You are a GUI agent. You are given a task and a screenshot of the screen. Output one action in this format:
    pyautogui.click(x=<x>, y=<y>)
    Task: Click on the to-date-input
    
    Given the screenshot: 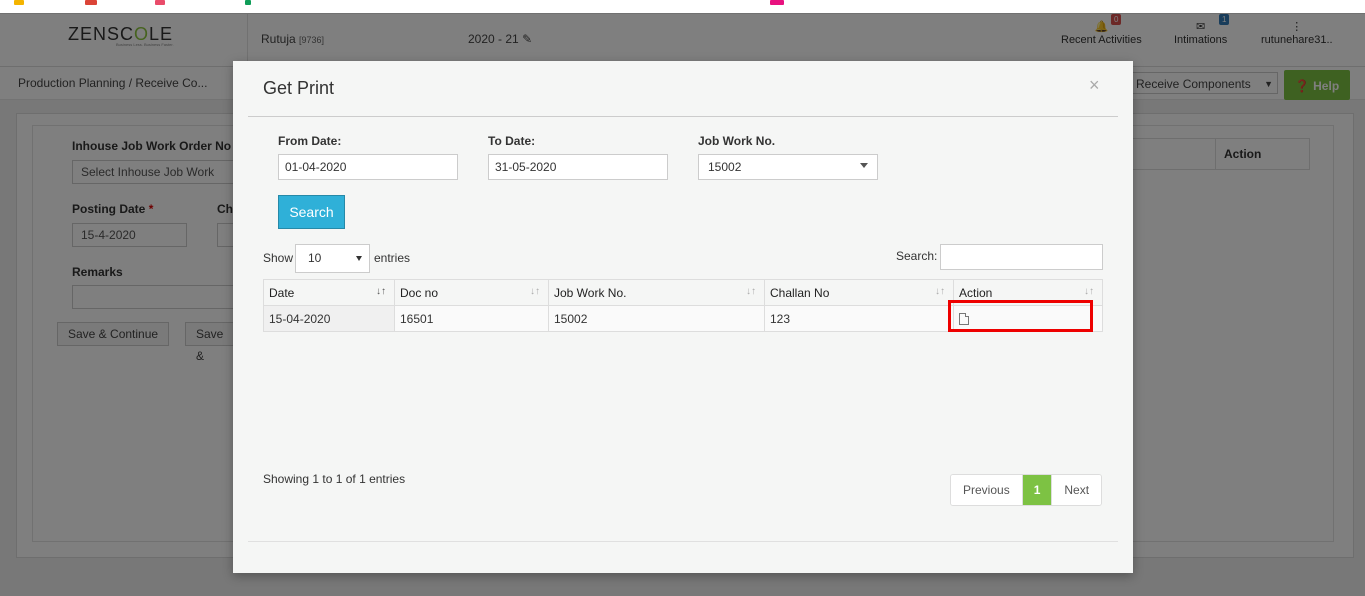 What is the action you would take?
    pyautogui.click(x=578, y=167)
    